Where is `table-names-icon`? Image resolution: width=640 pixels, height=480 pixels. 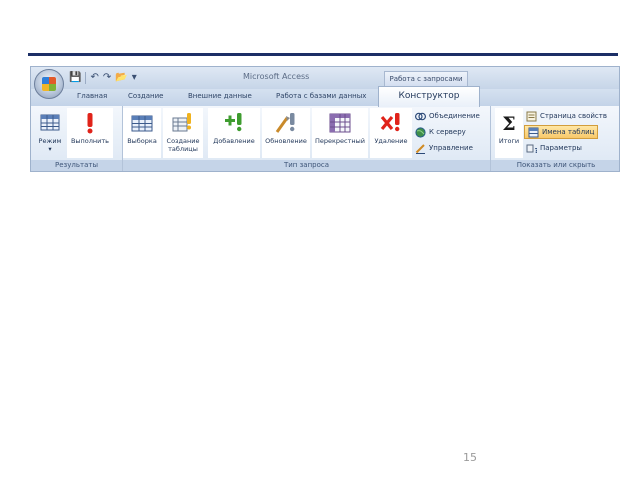
table-names-icon is located at coordinates (533, 132).